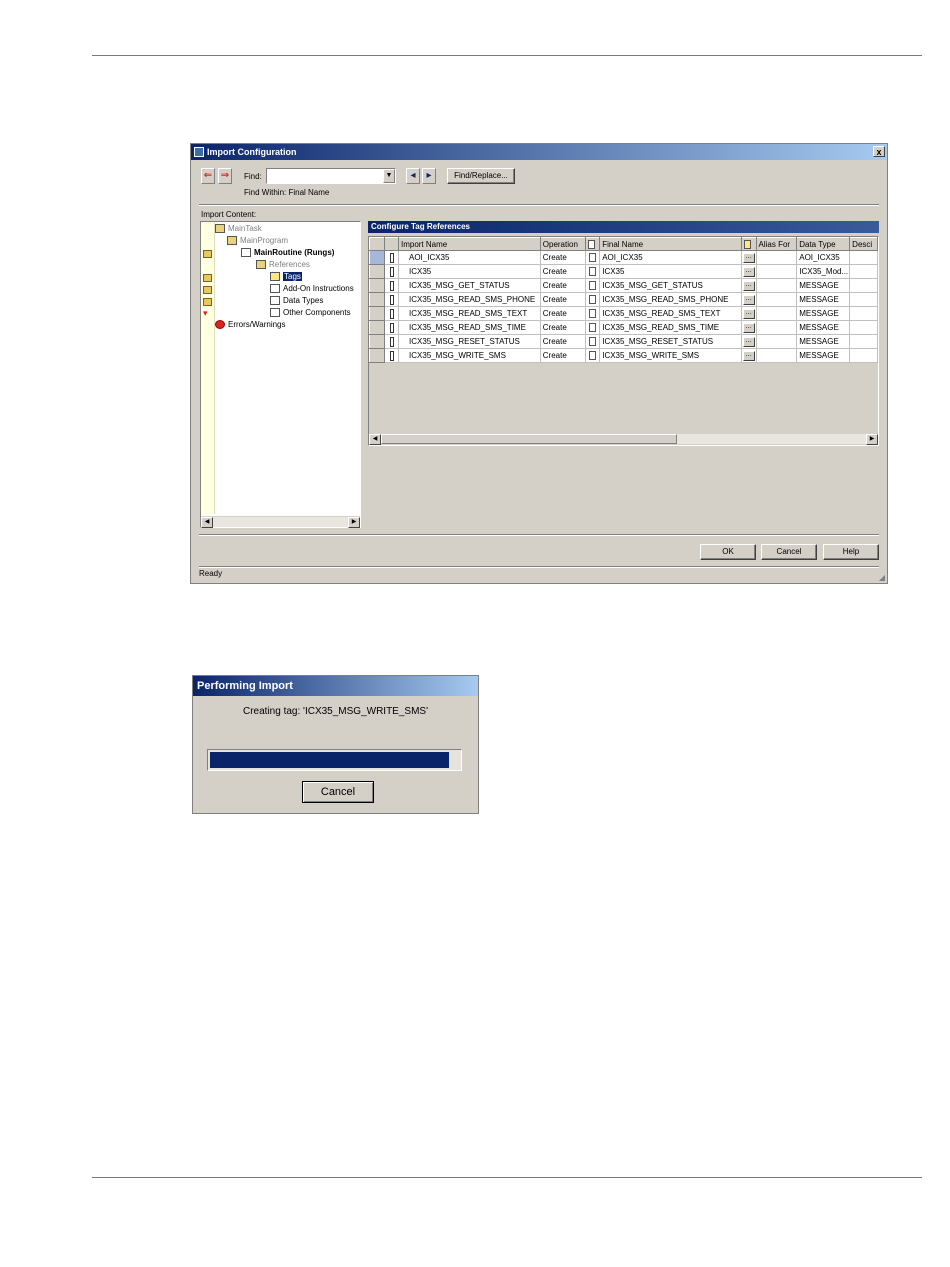 Image resolution: width=950 pixels, height=1267 pixels. I want to click on table-row: AOI_ICX35 Create AOI_ICX35... AOI_ICX35, so click(623, 257).